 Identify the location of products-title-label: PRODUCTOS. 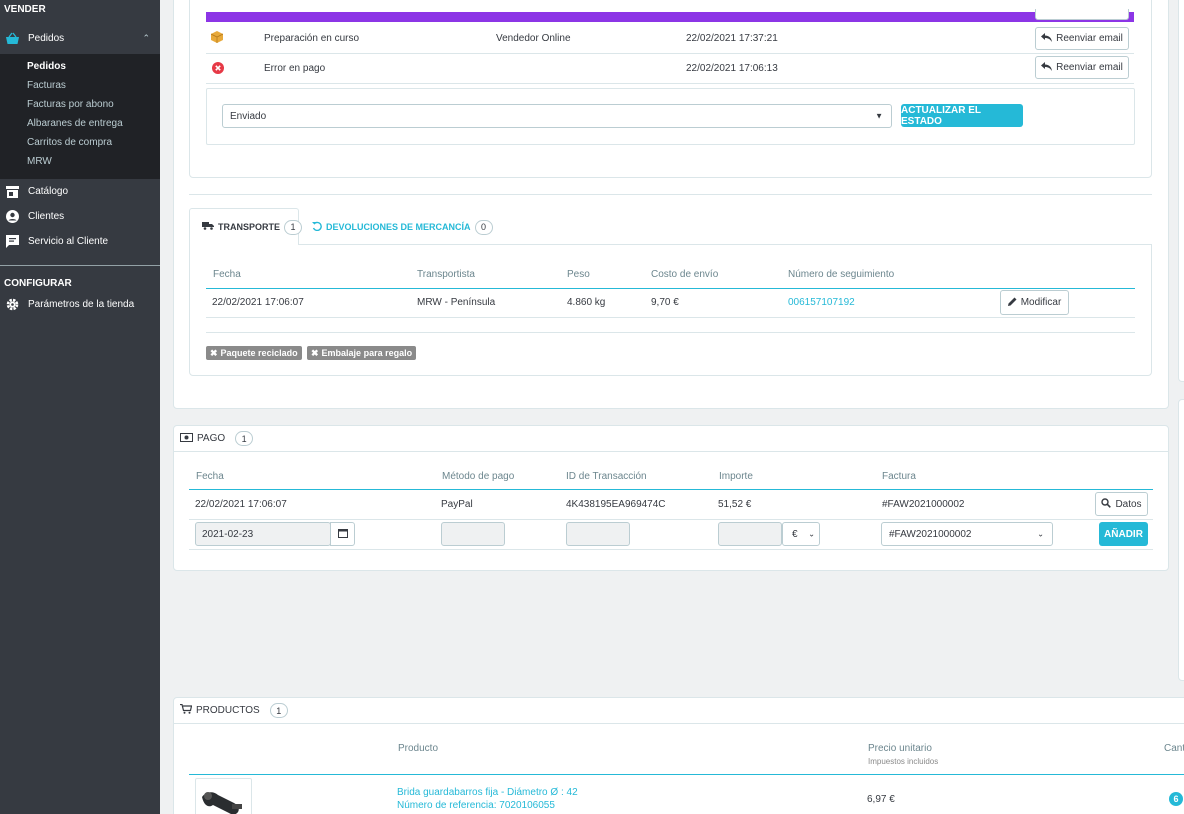
(228, 710).